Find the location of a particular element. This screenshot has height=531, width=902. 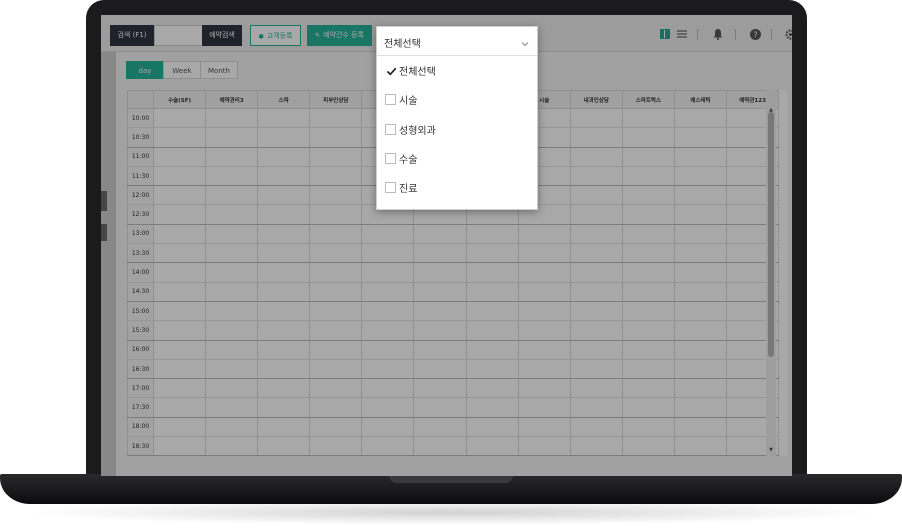

dropdown-option: 수술 is located at coordinates (457, 158).